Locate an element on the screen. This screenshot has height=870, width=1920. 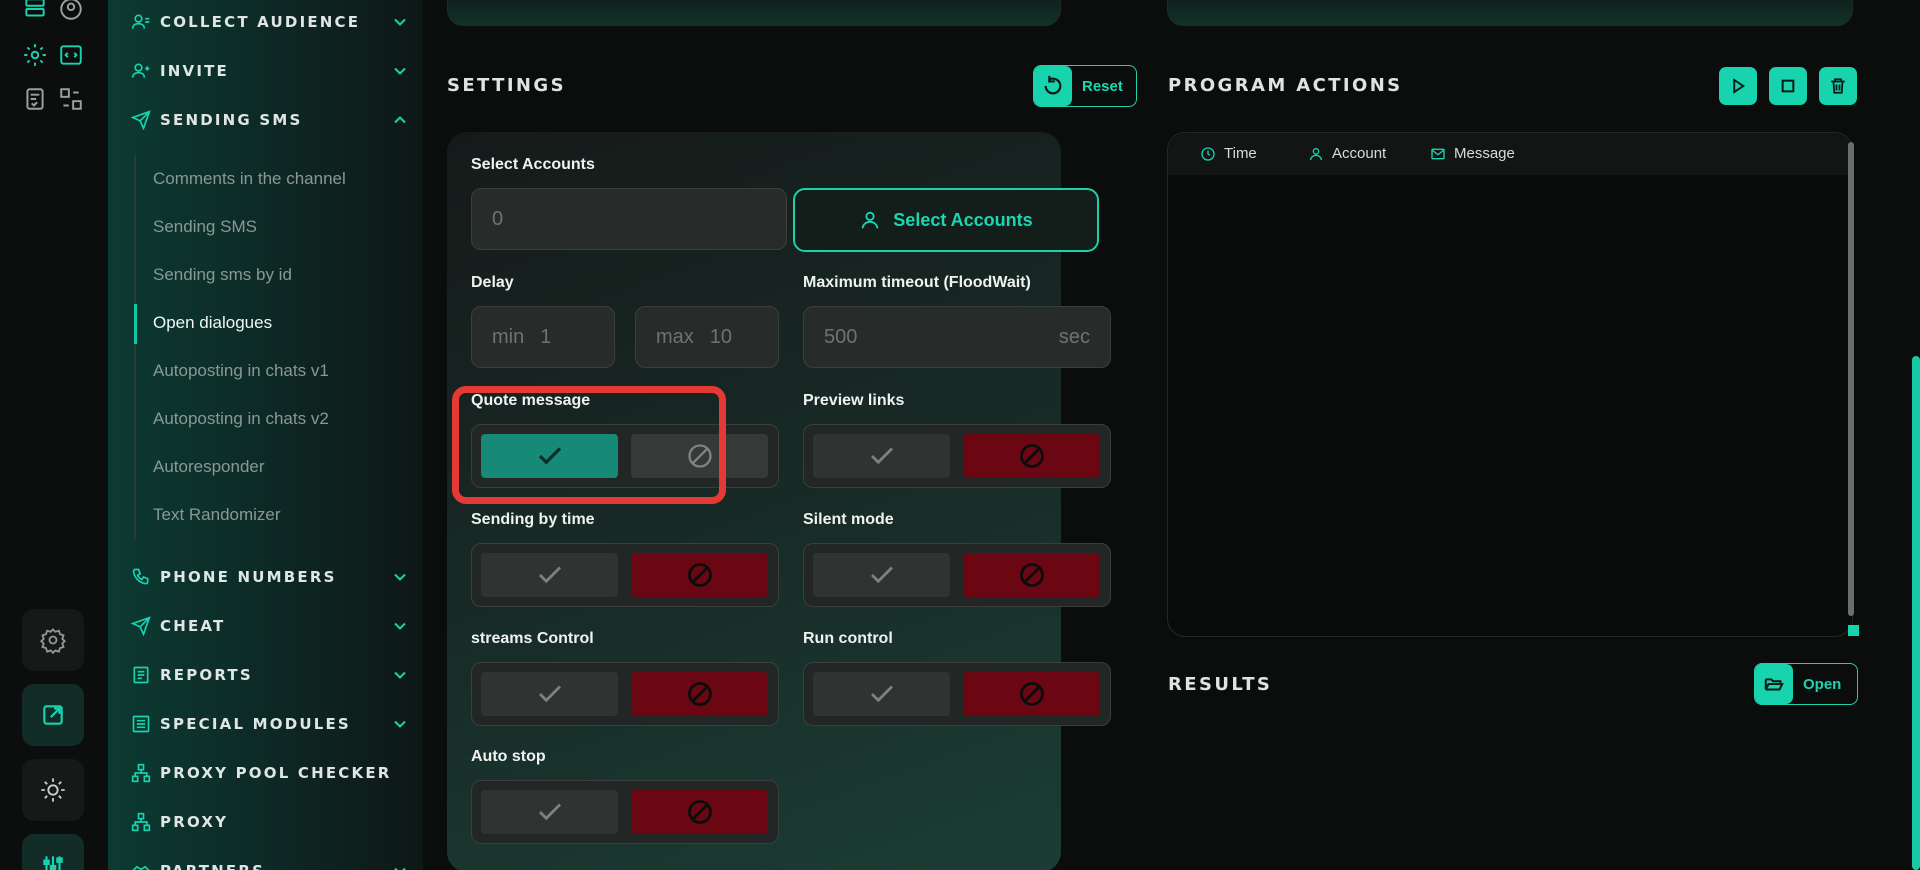
preview-links-off is located at coordinates (1031, 456).